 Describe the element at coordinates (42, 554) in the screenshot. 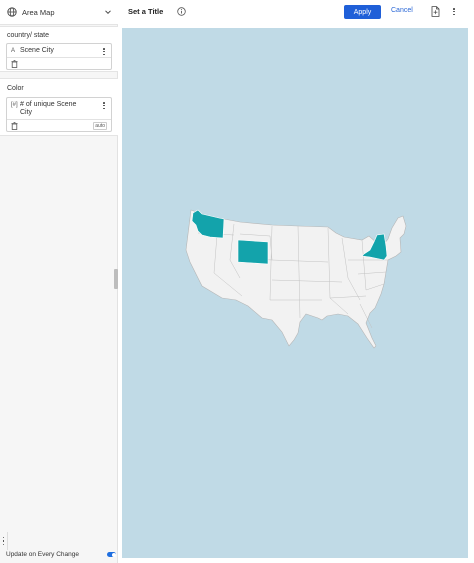

I see `update-on-change-label: Update on Every Change` at that location.